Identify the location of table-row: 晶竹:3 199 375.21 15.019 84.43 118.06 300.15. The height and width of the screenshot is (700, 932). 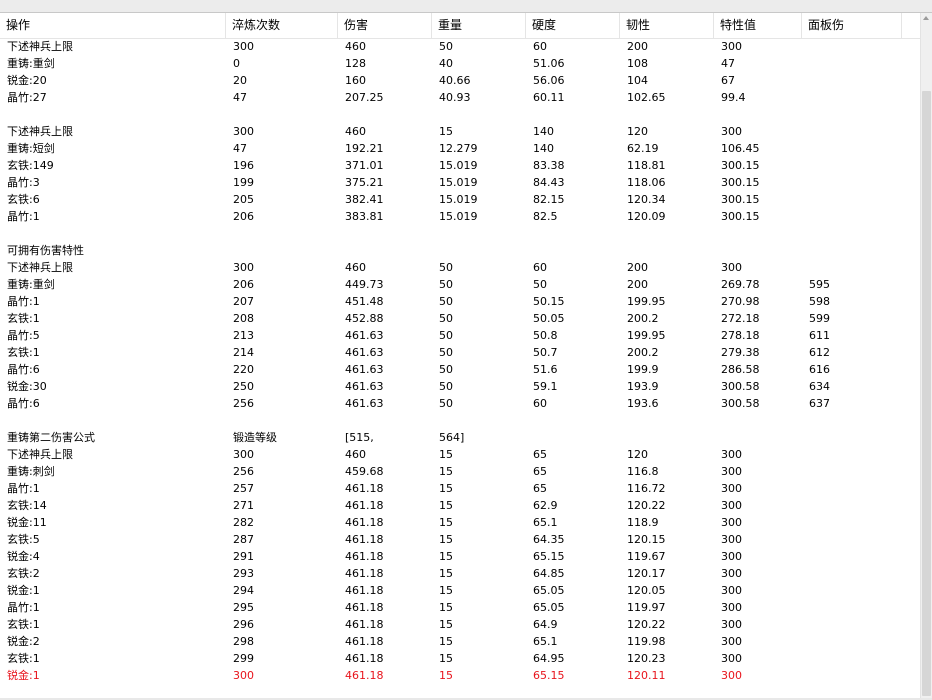
(460, 182).